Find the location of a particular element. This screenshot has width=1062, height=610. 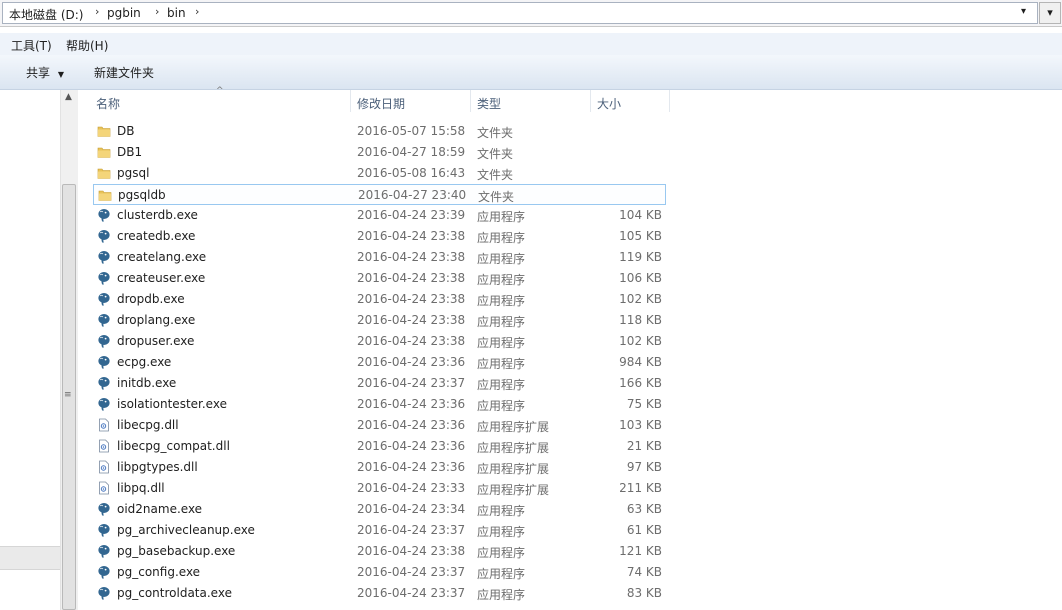

file-row: dropuser.exe 2016-04-24 23:38 应用程序 102 KB is located at coordinates (379, 341).